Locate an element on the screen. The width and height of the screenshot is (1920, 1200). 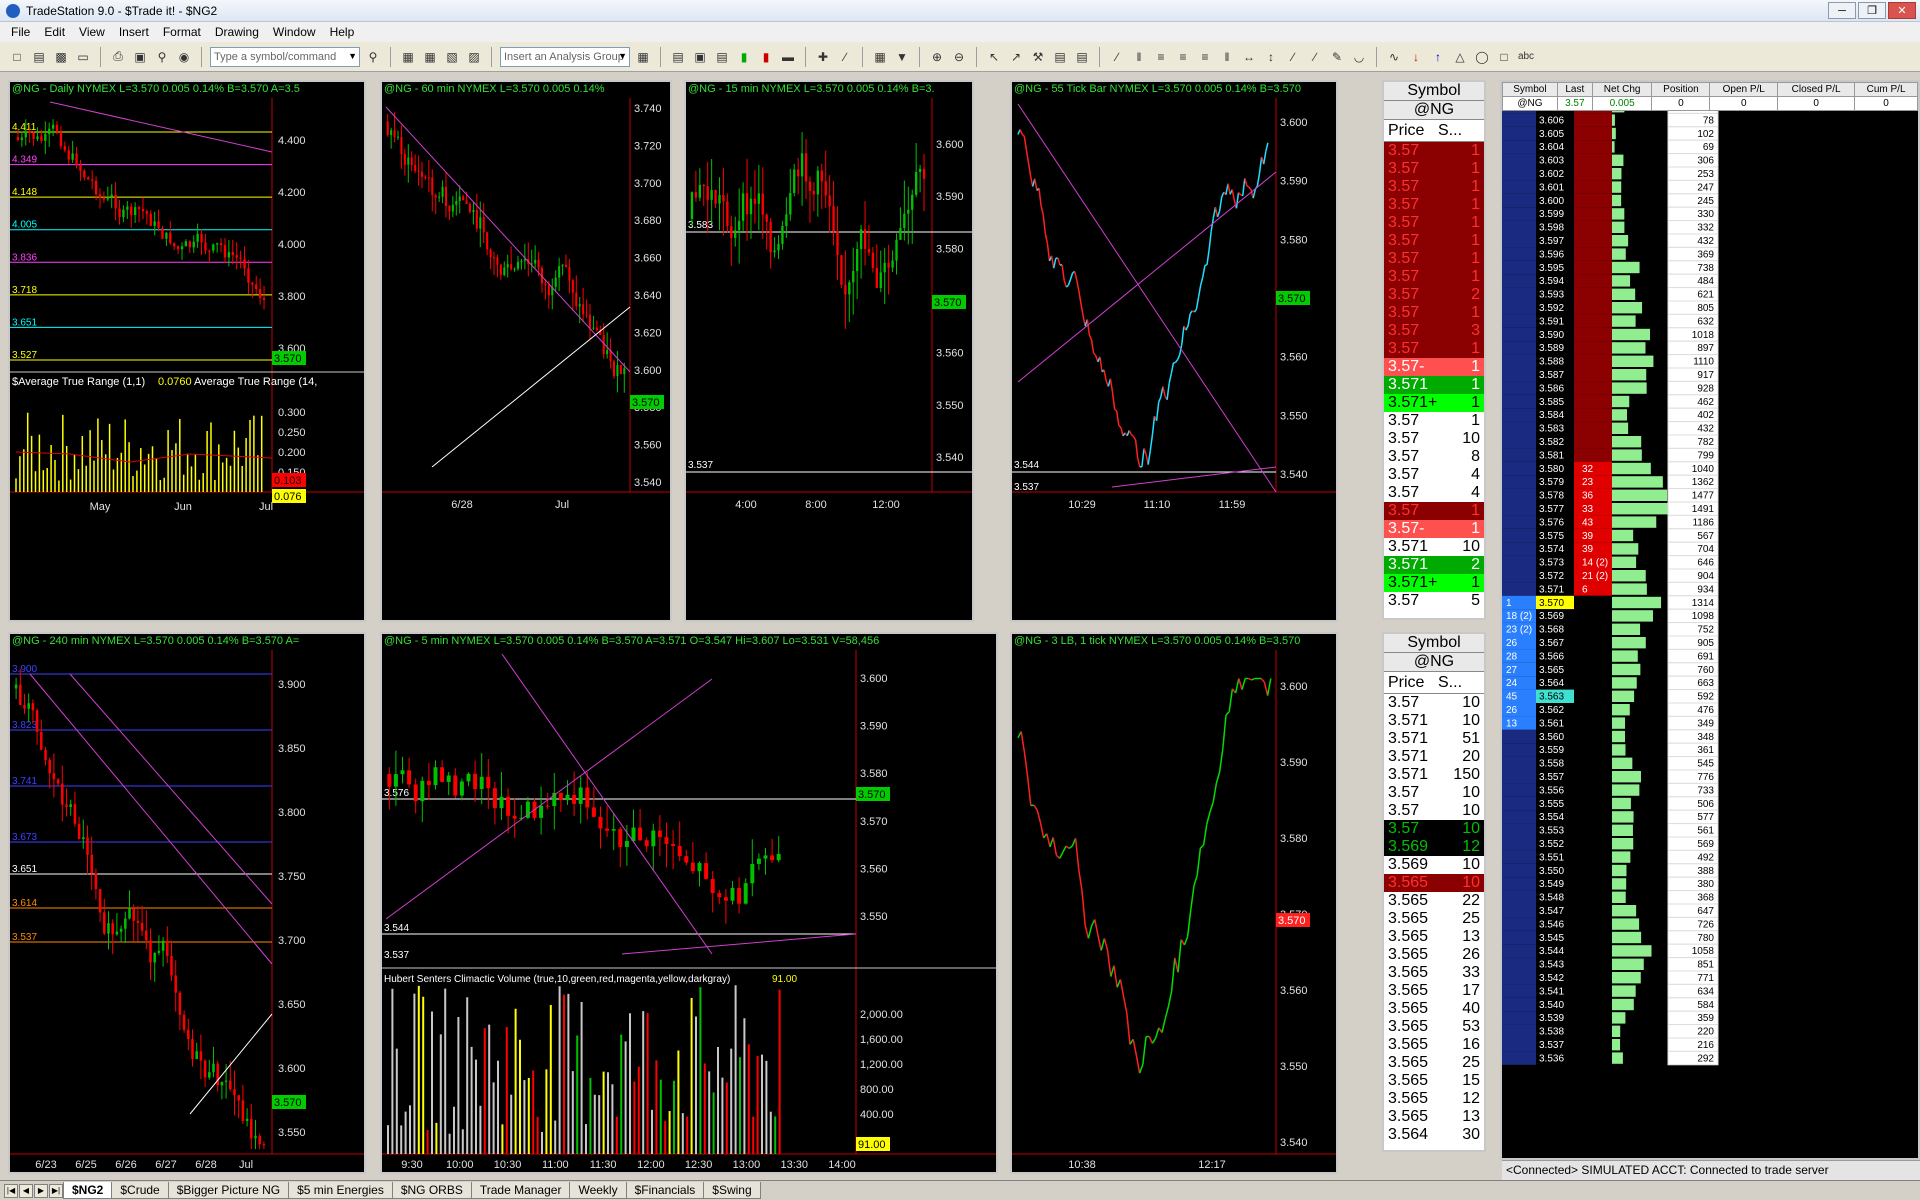
up-arrow-icon: ↑ is located at coordinates (1438, 57).